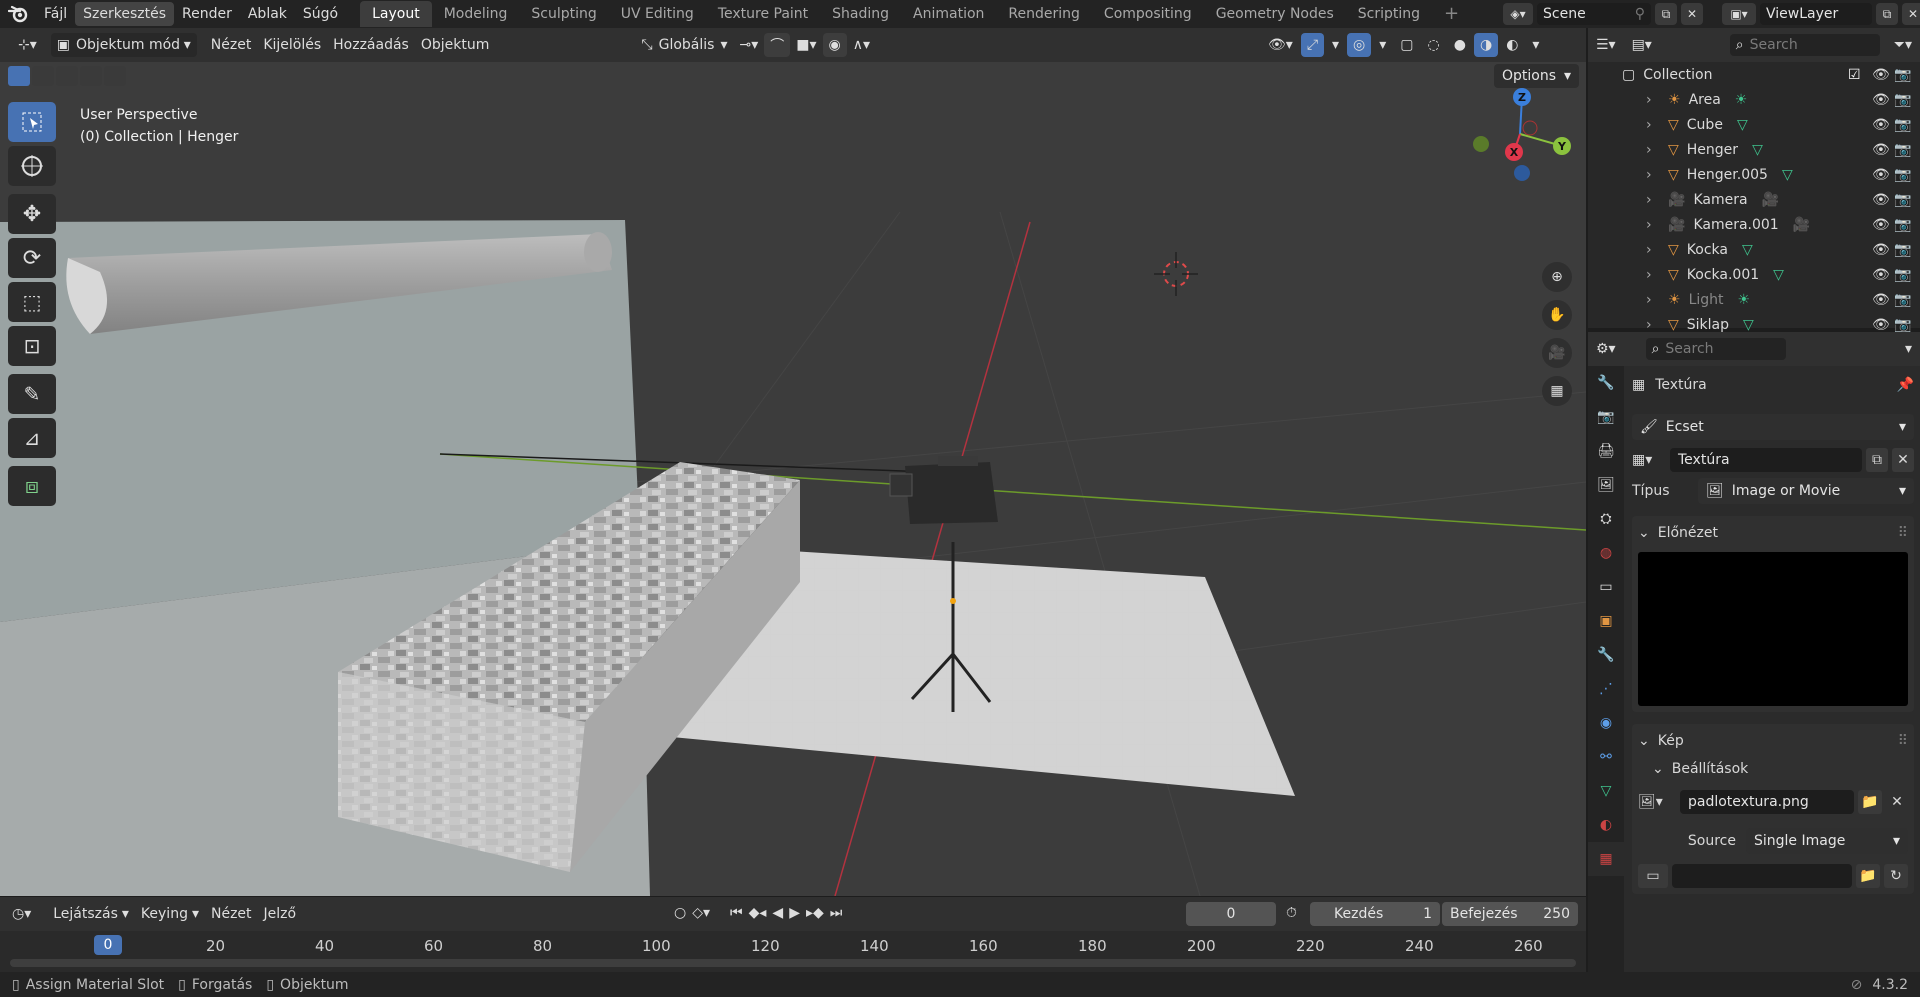  What do you see at coordinates (1312, 45) in the screenshot?
I see `gizmo-toggle-icon: ⤢` at bounding box center [1312, 45].